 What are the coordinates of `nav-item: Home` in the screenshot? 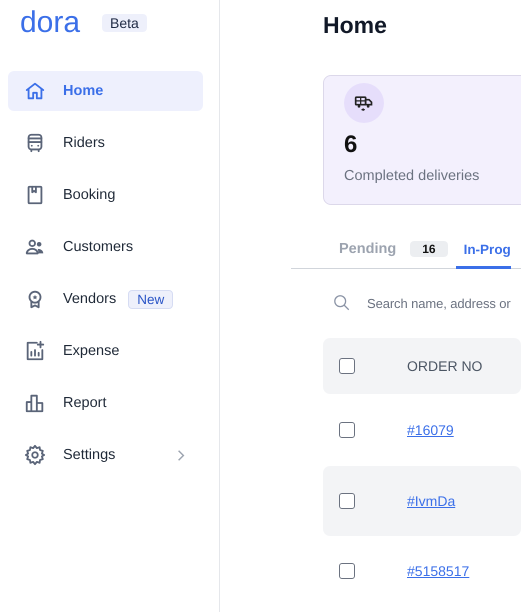 It's located at (105, 91).